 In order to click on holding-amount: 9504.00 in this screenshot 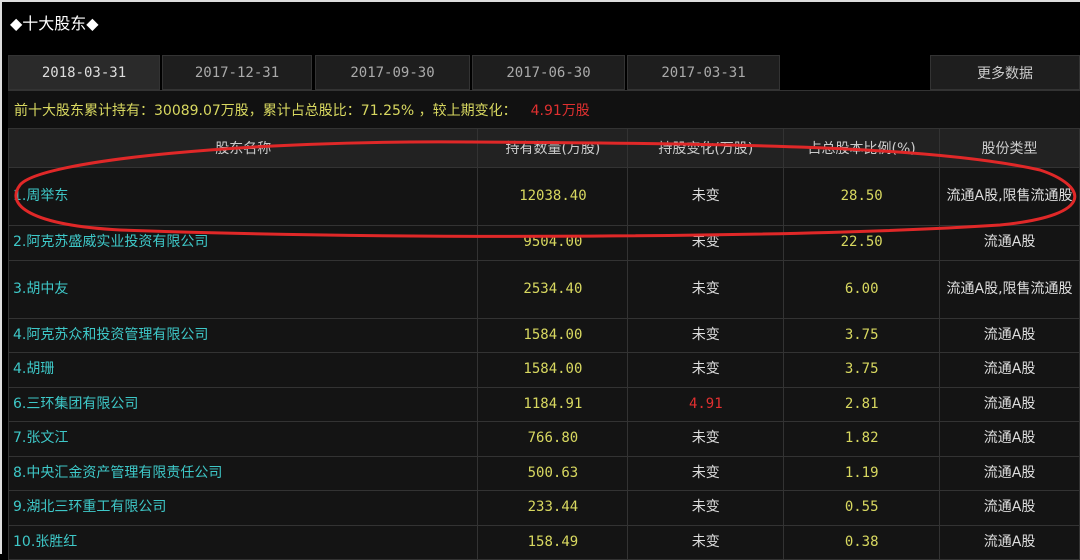, I will do `click(553, 243)`.